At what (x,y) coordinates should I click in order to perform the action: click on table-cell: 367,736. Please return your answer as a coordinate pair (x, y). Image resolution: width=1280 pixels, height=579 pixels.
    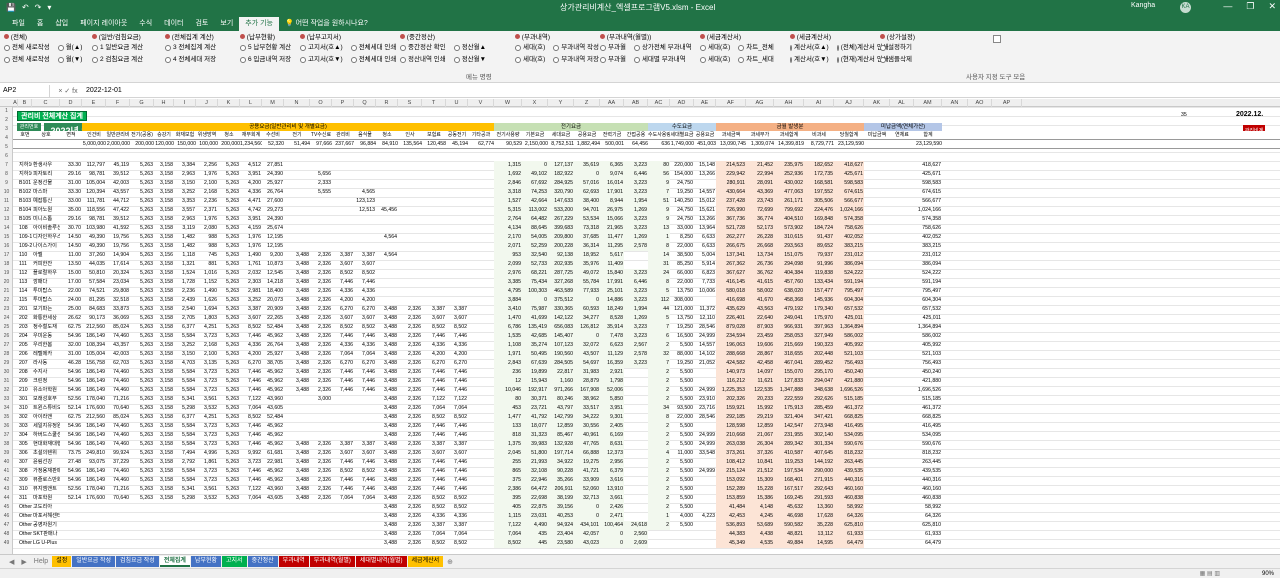
    Looking at the image, I should click on (731, 219).